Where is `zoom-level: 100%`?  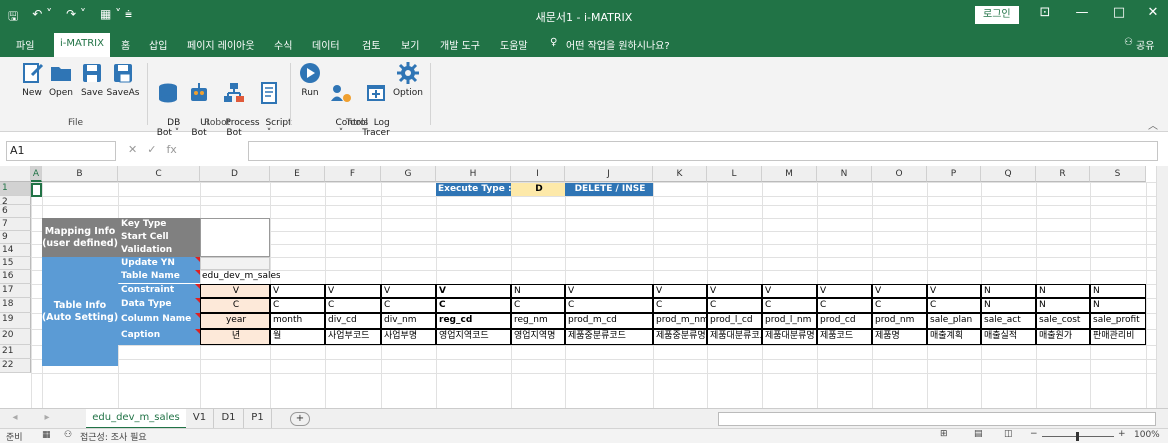 zoom-level: 100% is located at coordinates (1147, 435).